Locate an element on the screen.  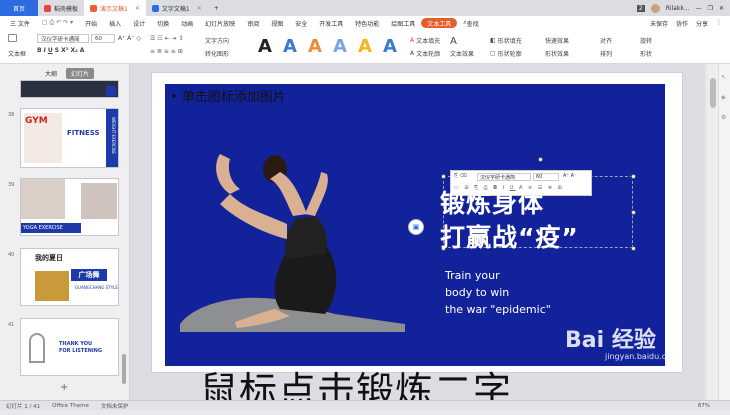
mini-size-select: 60 is located at coordinates (546, 177).